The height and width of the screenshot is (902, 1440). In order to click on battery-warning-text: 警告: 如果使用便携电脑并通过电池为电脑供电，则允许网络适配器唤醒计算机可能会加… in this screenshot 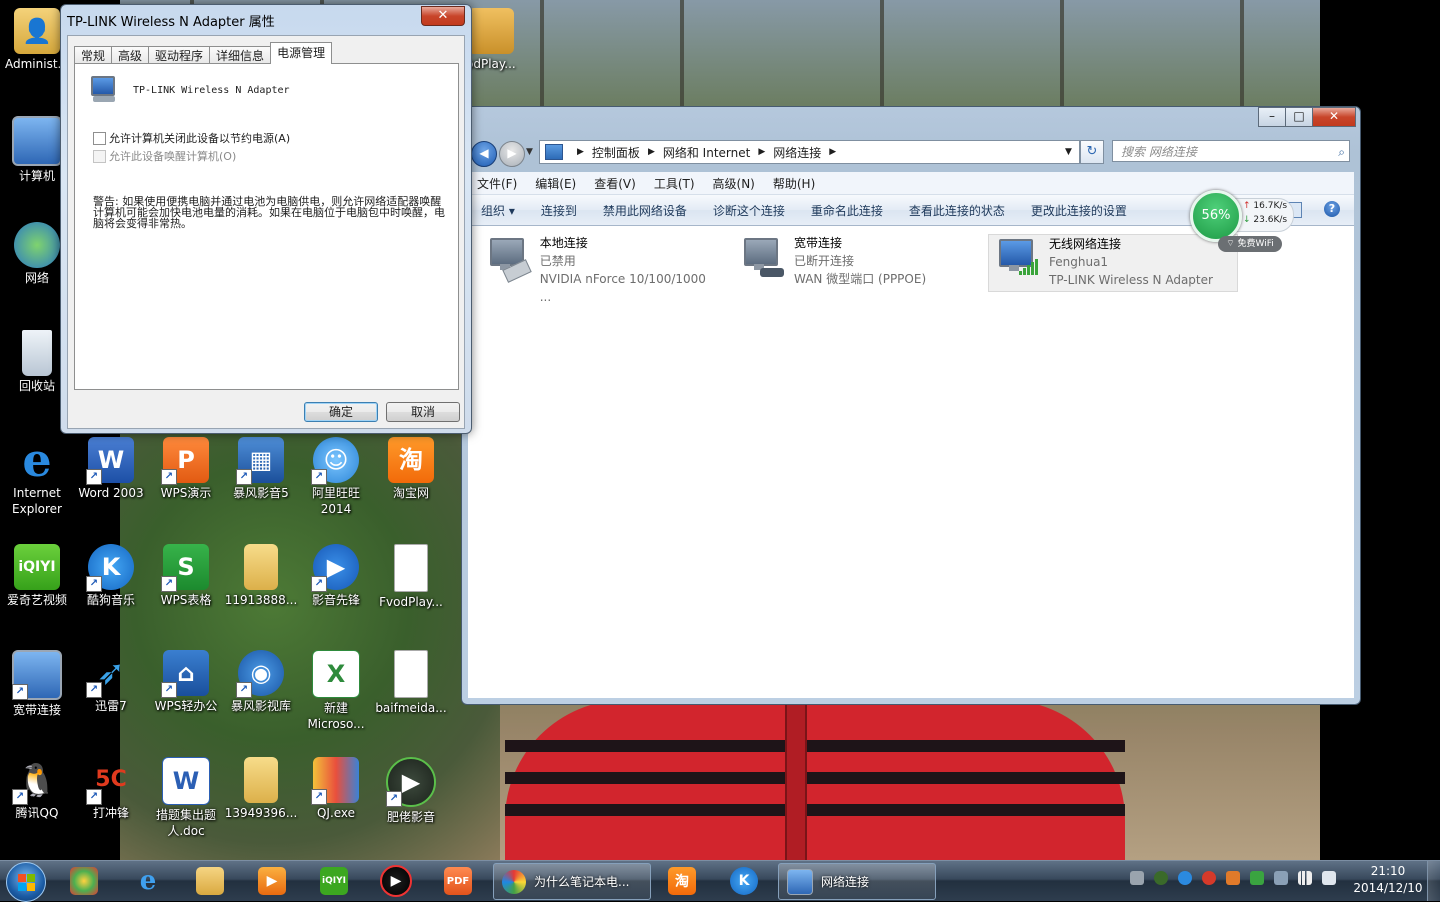, I will do `click(269, 212)`.